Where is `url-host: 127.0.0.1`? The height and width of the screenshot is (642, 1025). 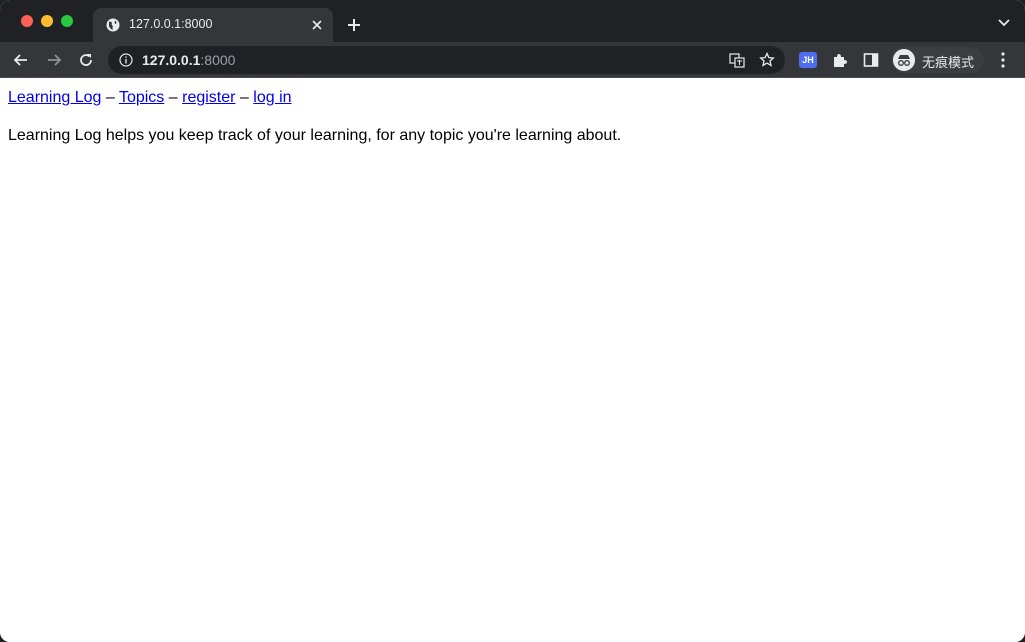
url-host: 127.0.0.1 is located at coordinates (171, 60).